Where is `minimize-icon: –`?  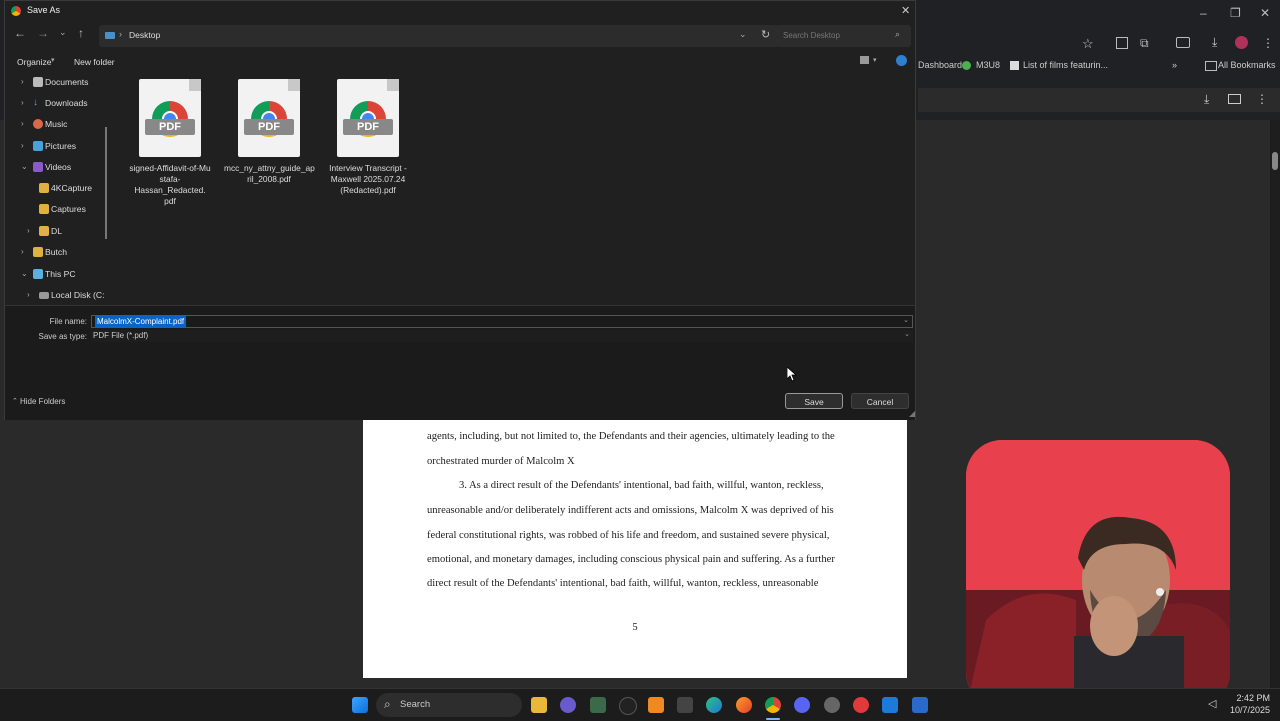
minimize-icon: – is located at coordinates (1203, 13).